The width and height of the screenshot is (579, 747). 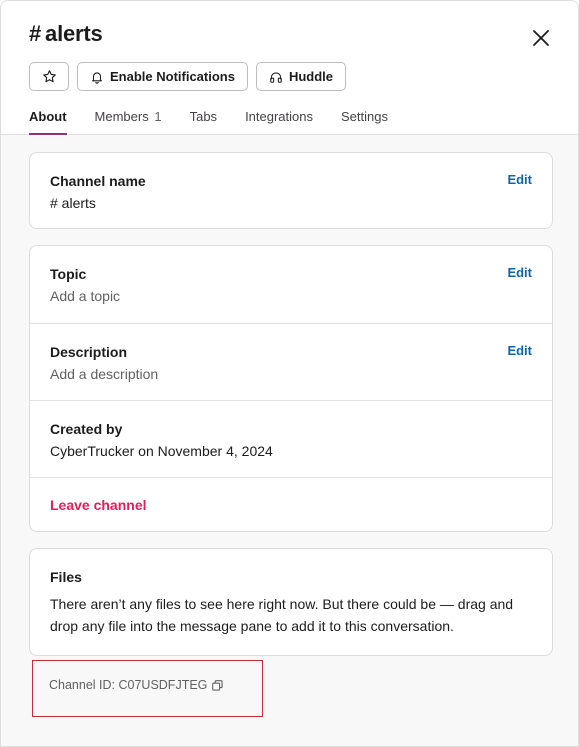 I want to click on enable-notifications-button: Enable Notifications, so click(x=162, y=76).